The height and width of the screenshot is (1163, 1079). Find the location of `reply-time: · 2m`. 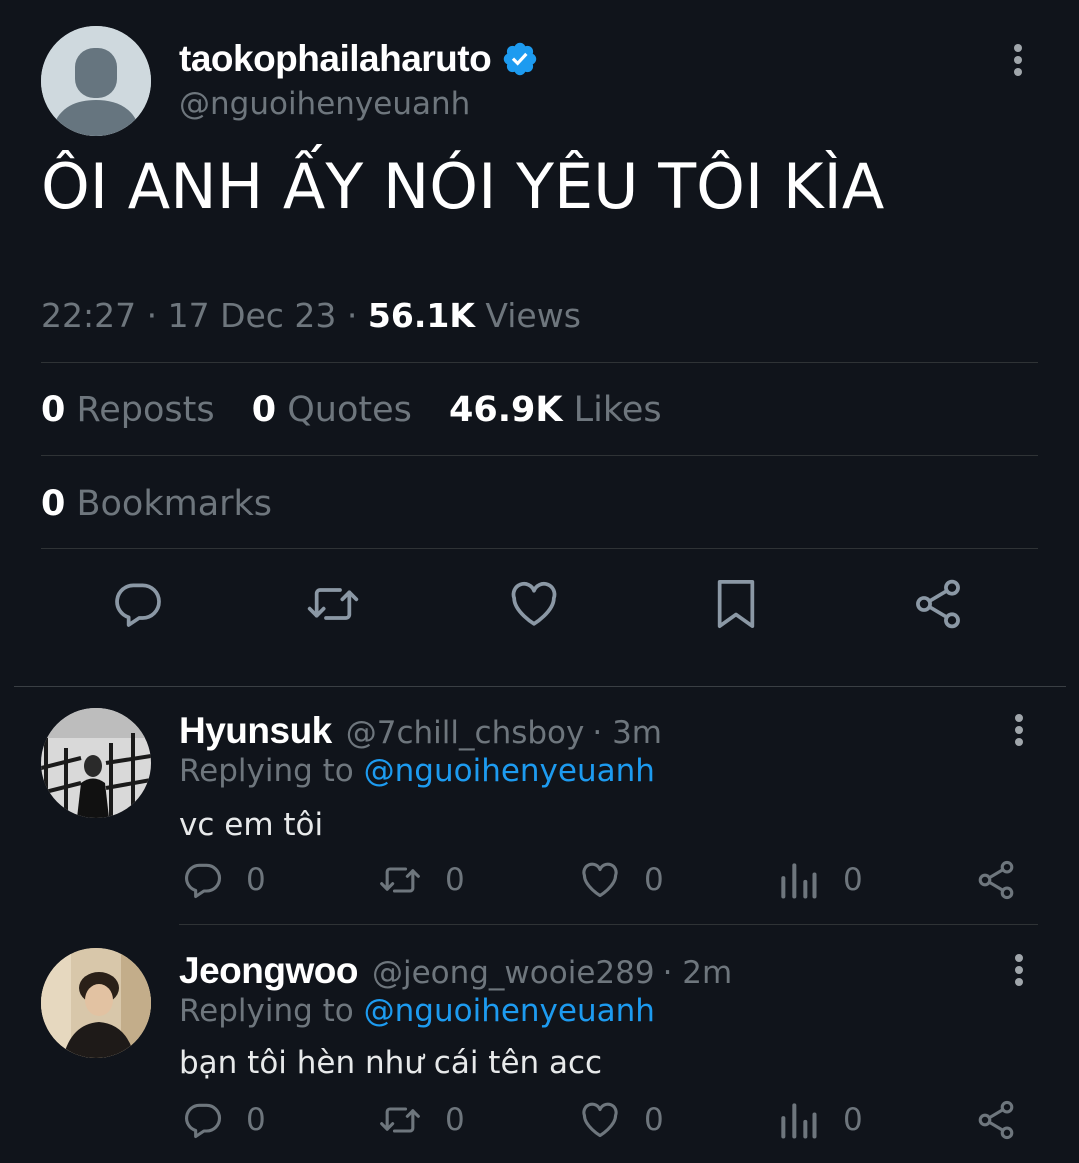

reply-time: · 2m is located at coordinates (698, 973).